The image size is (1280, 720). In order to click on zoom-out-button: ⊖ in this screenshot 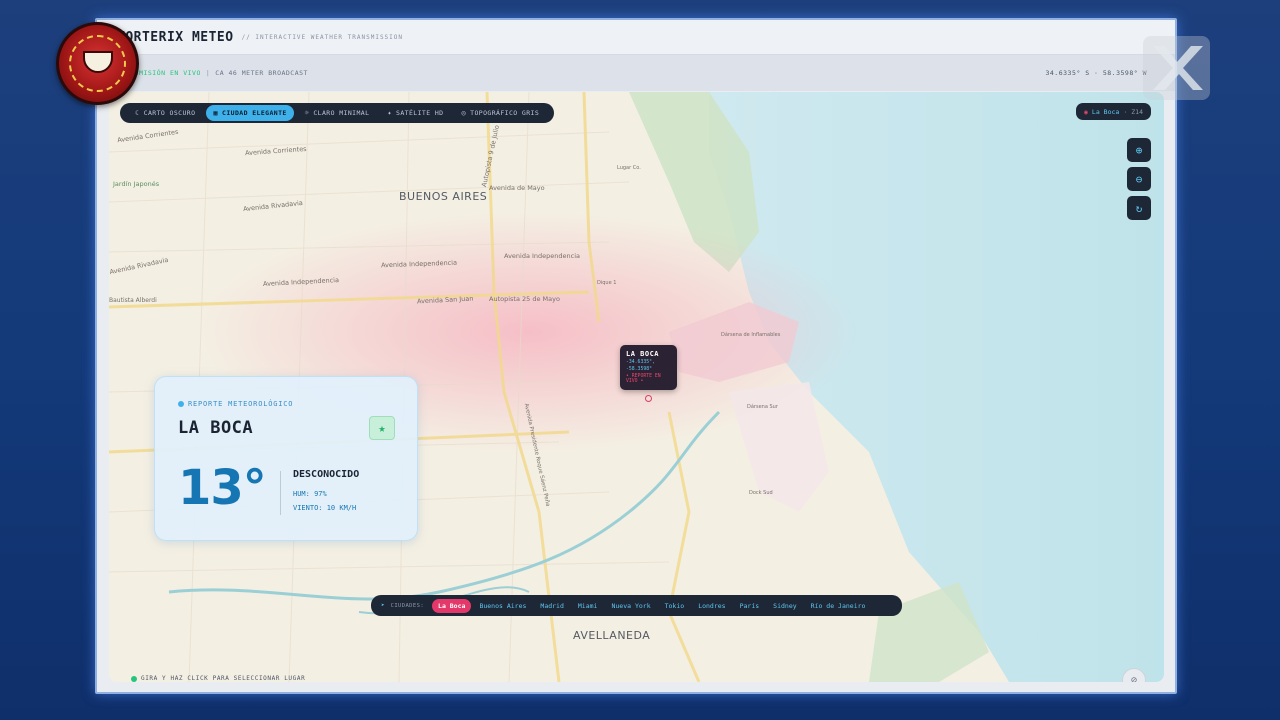, I will do `click(1139, 179)`.